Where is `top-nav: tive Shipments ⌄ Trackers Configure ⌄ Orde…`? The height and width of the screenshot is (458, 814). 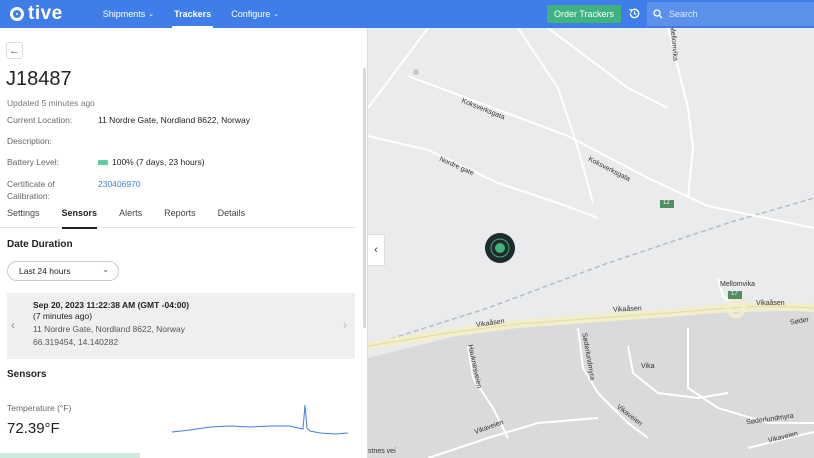
top-nav: tive Shipments ⌄ Trackers Configure ⌄ Orde… is located at coordinates (407, 14).